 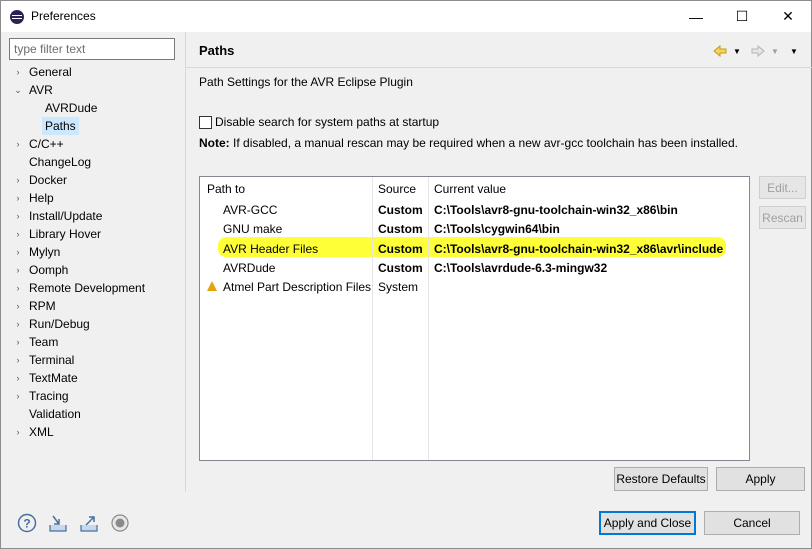 What do you see at coordinates (742, 16) in the screenshot?
I see `maximize-button: ☐` at bounding box center [742, 16].